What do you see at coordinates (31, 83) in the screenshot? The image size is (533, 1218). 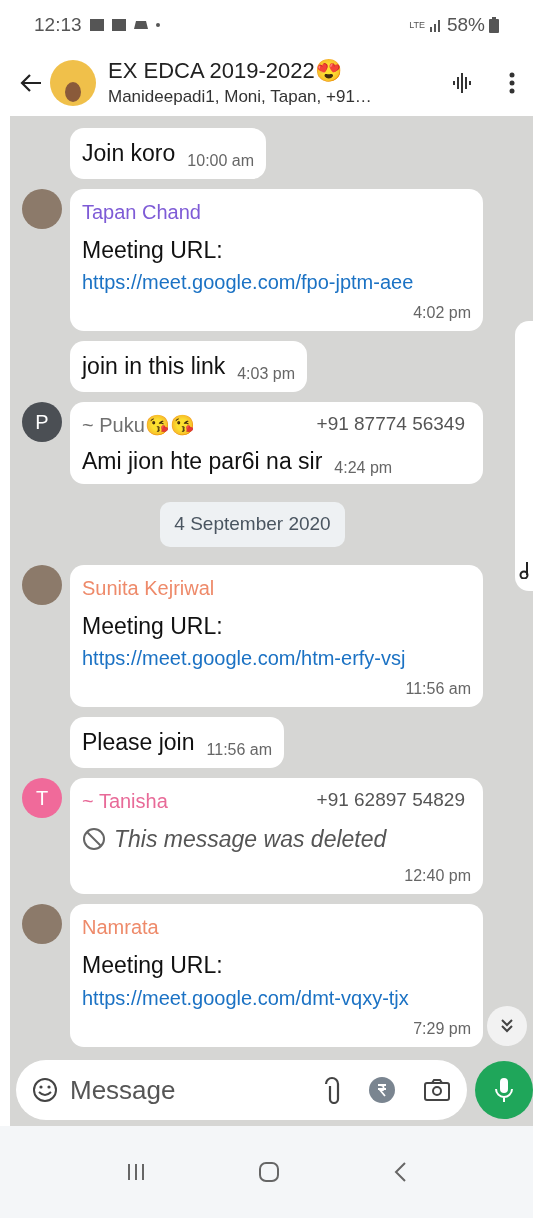 I see `back-arrow-icon` at bounding box center [31, 83].